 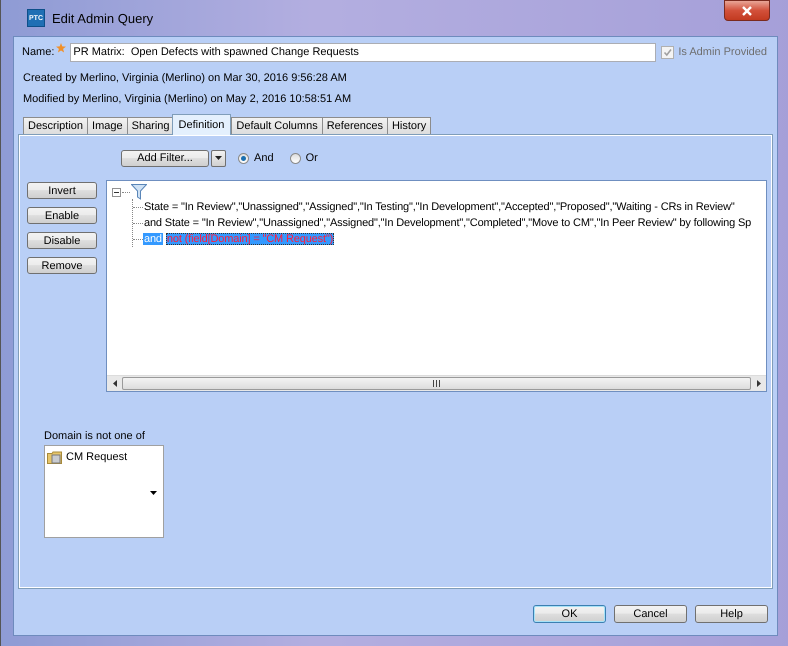 What do you see at coordinates (731, 613) in the screenshot?
I see `dialog-button: Help` at bounding box center [731, 613].